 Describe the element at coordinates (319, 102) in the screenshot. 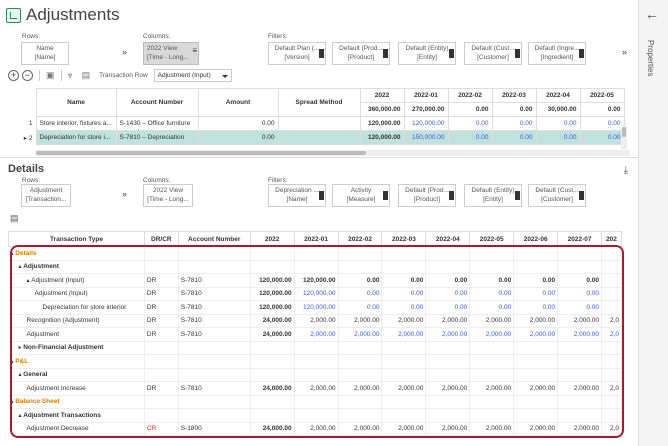

I see `col-header-spread: Spread Method` at that location.